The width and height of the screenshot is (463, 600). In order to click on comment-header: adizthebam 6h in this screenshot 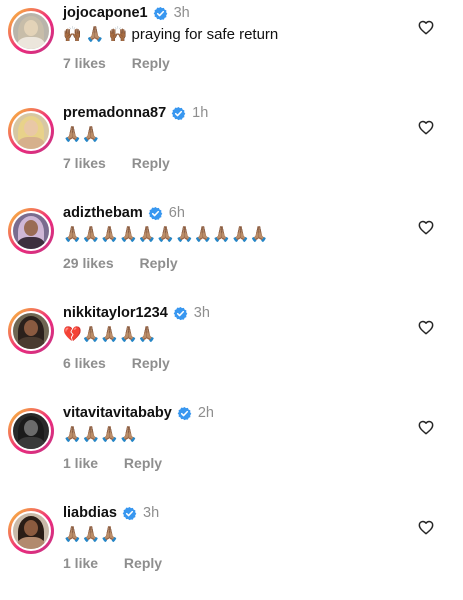, I will do `click(124, 213)`.